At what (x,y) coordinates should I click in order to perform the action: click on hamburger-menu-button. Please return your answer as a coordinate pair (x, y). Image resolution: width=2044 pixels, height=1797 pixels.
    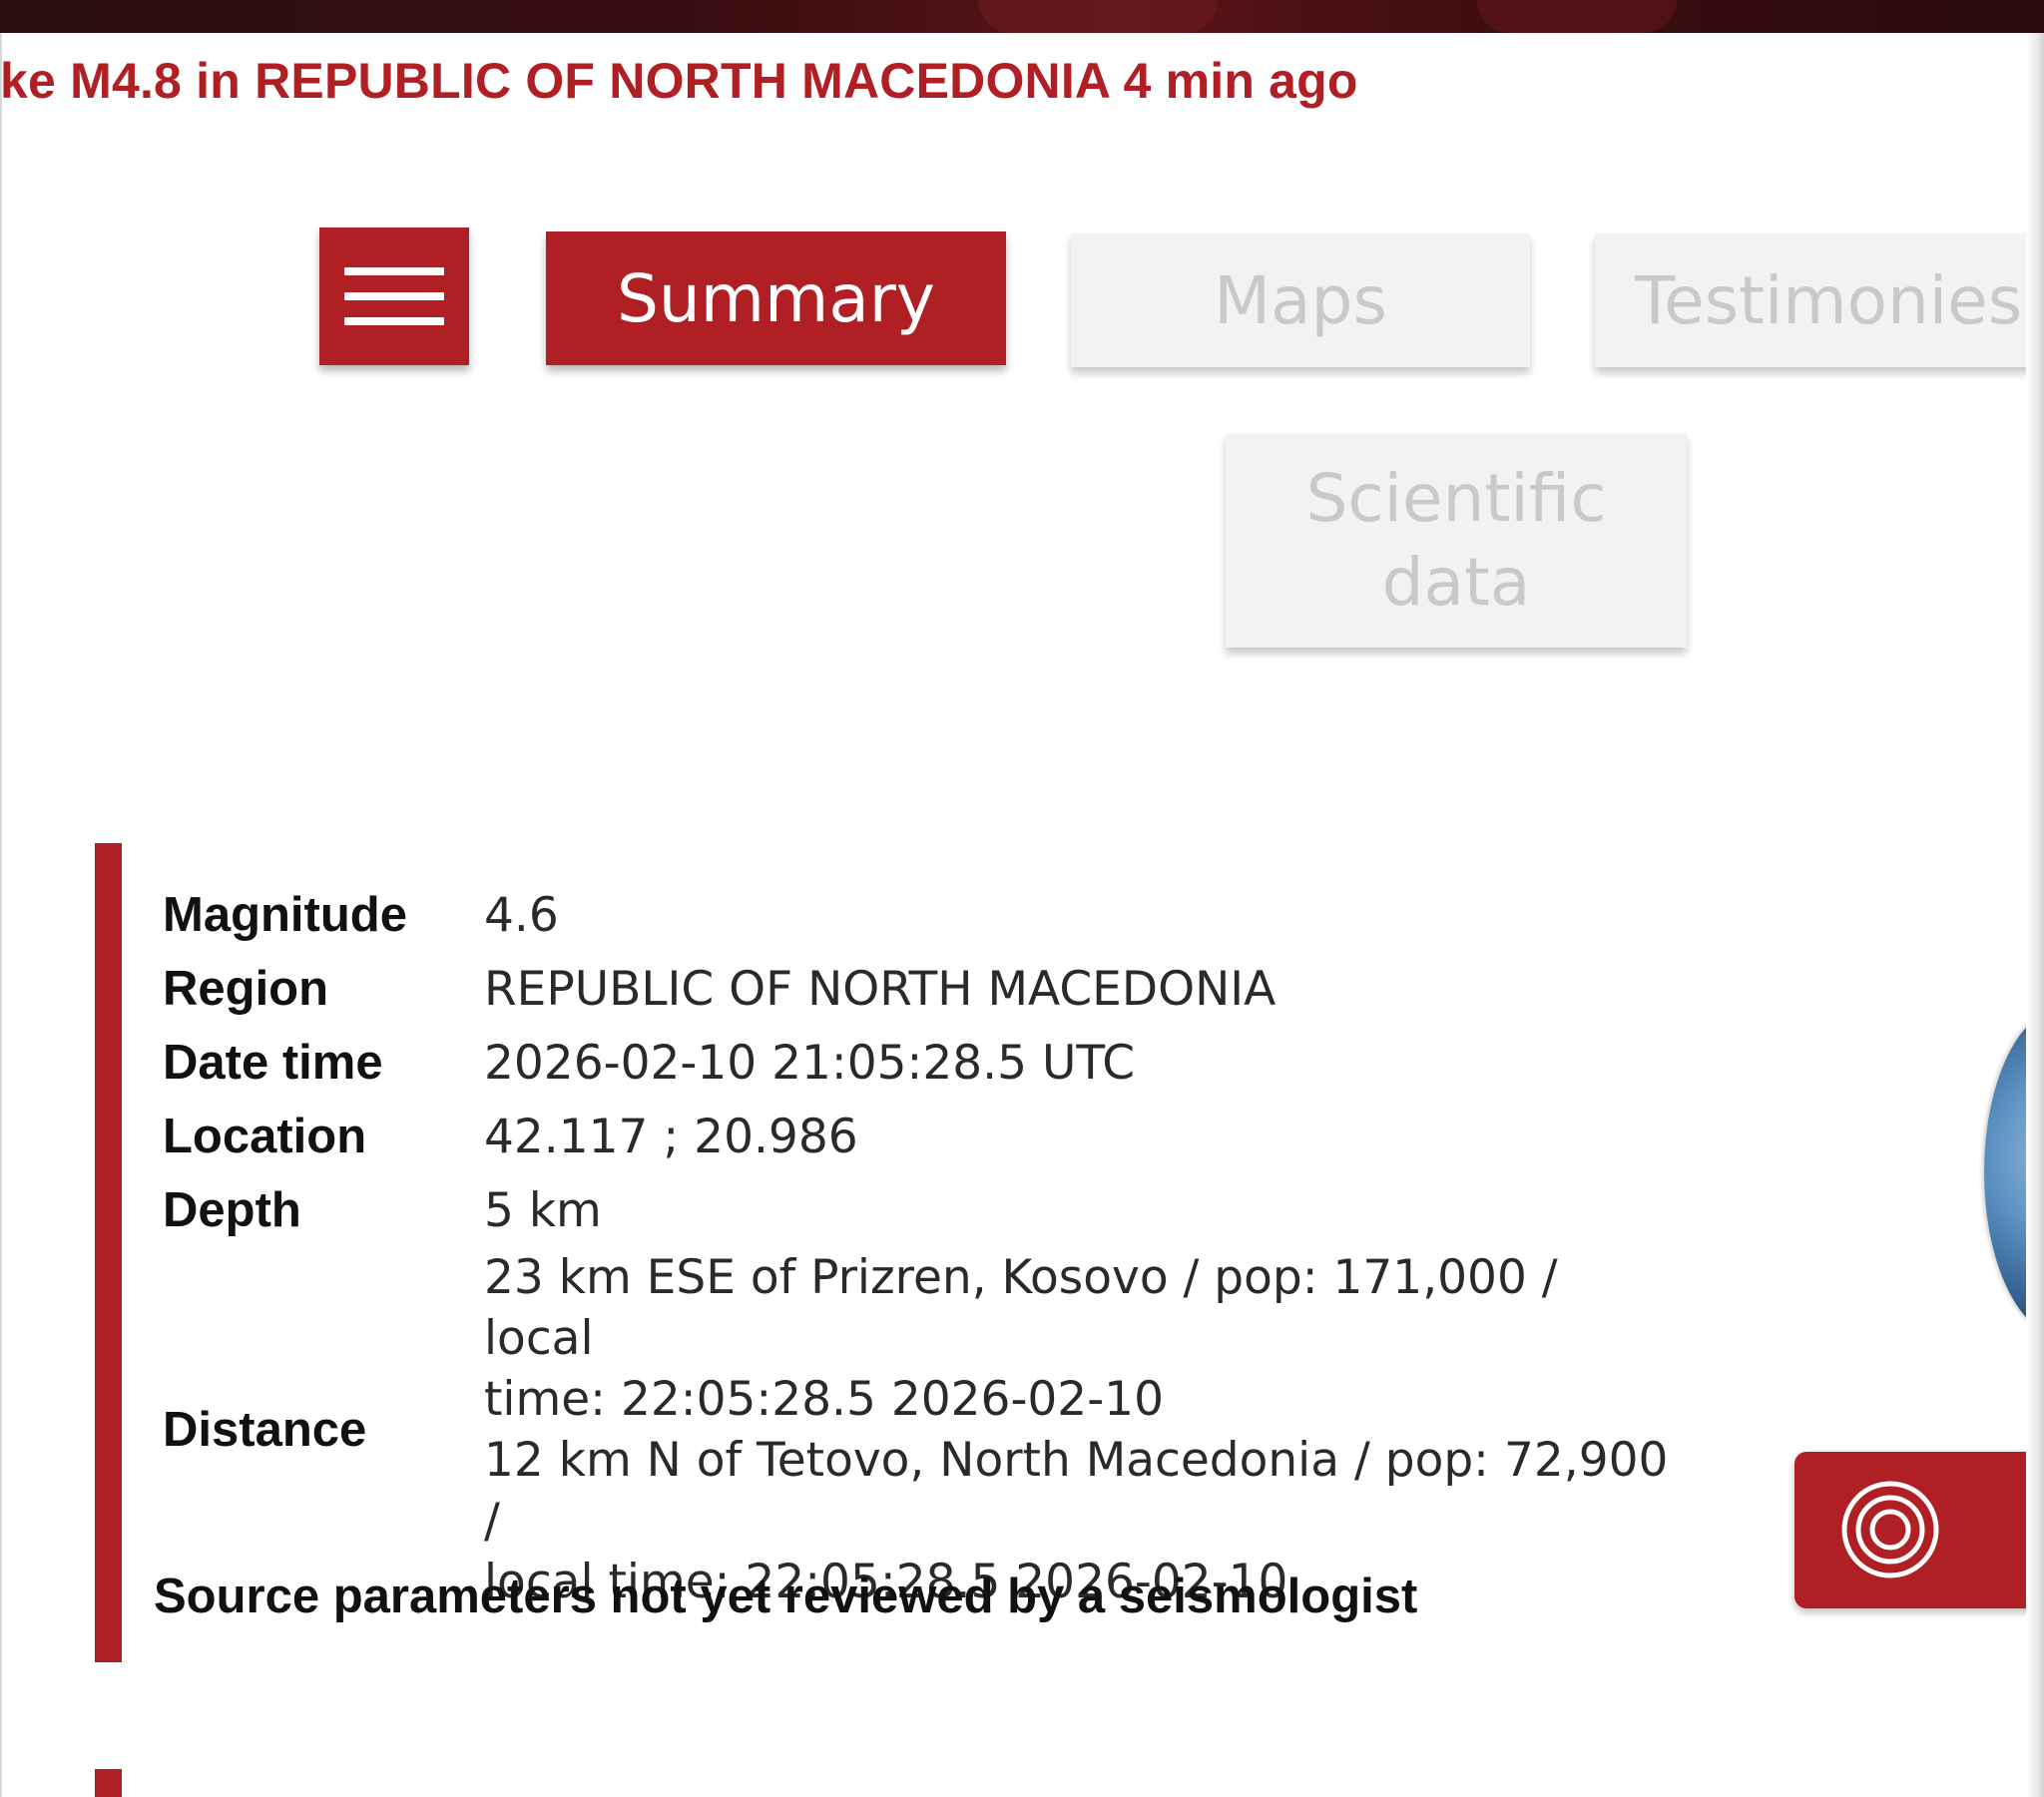
    Looking at the image, I should click on (394, 296).